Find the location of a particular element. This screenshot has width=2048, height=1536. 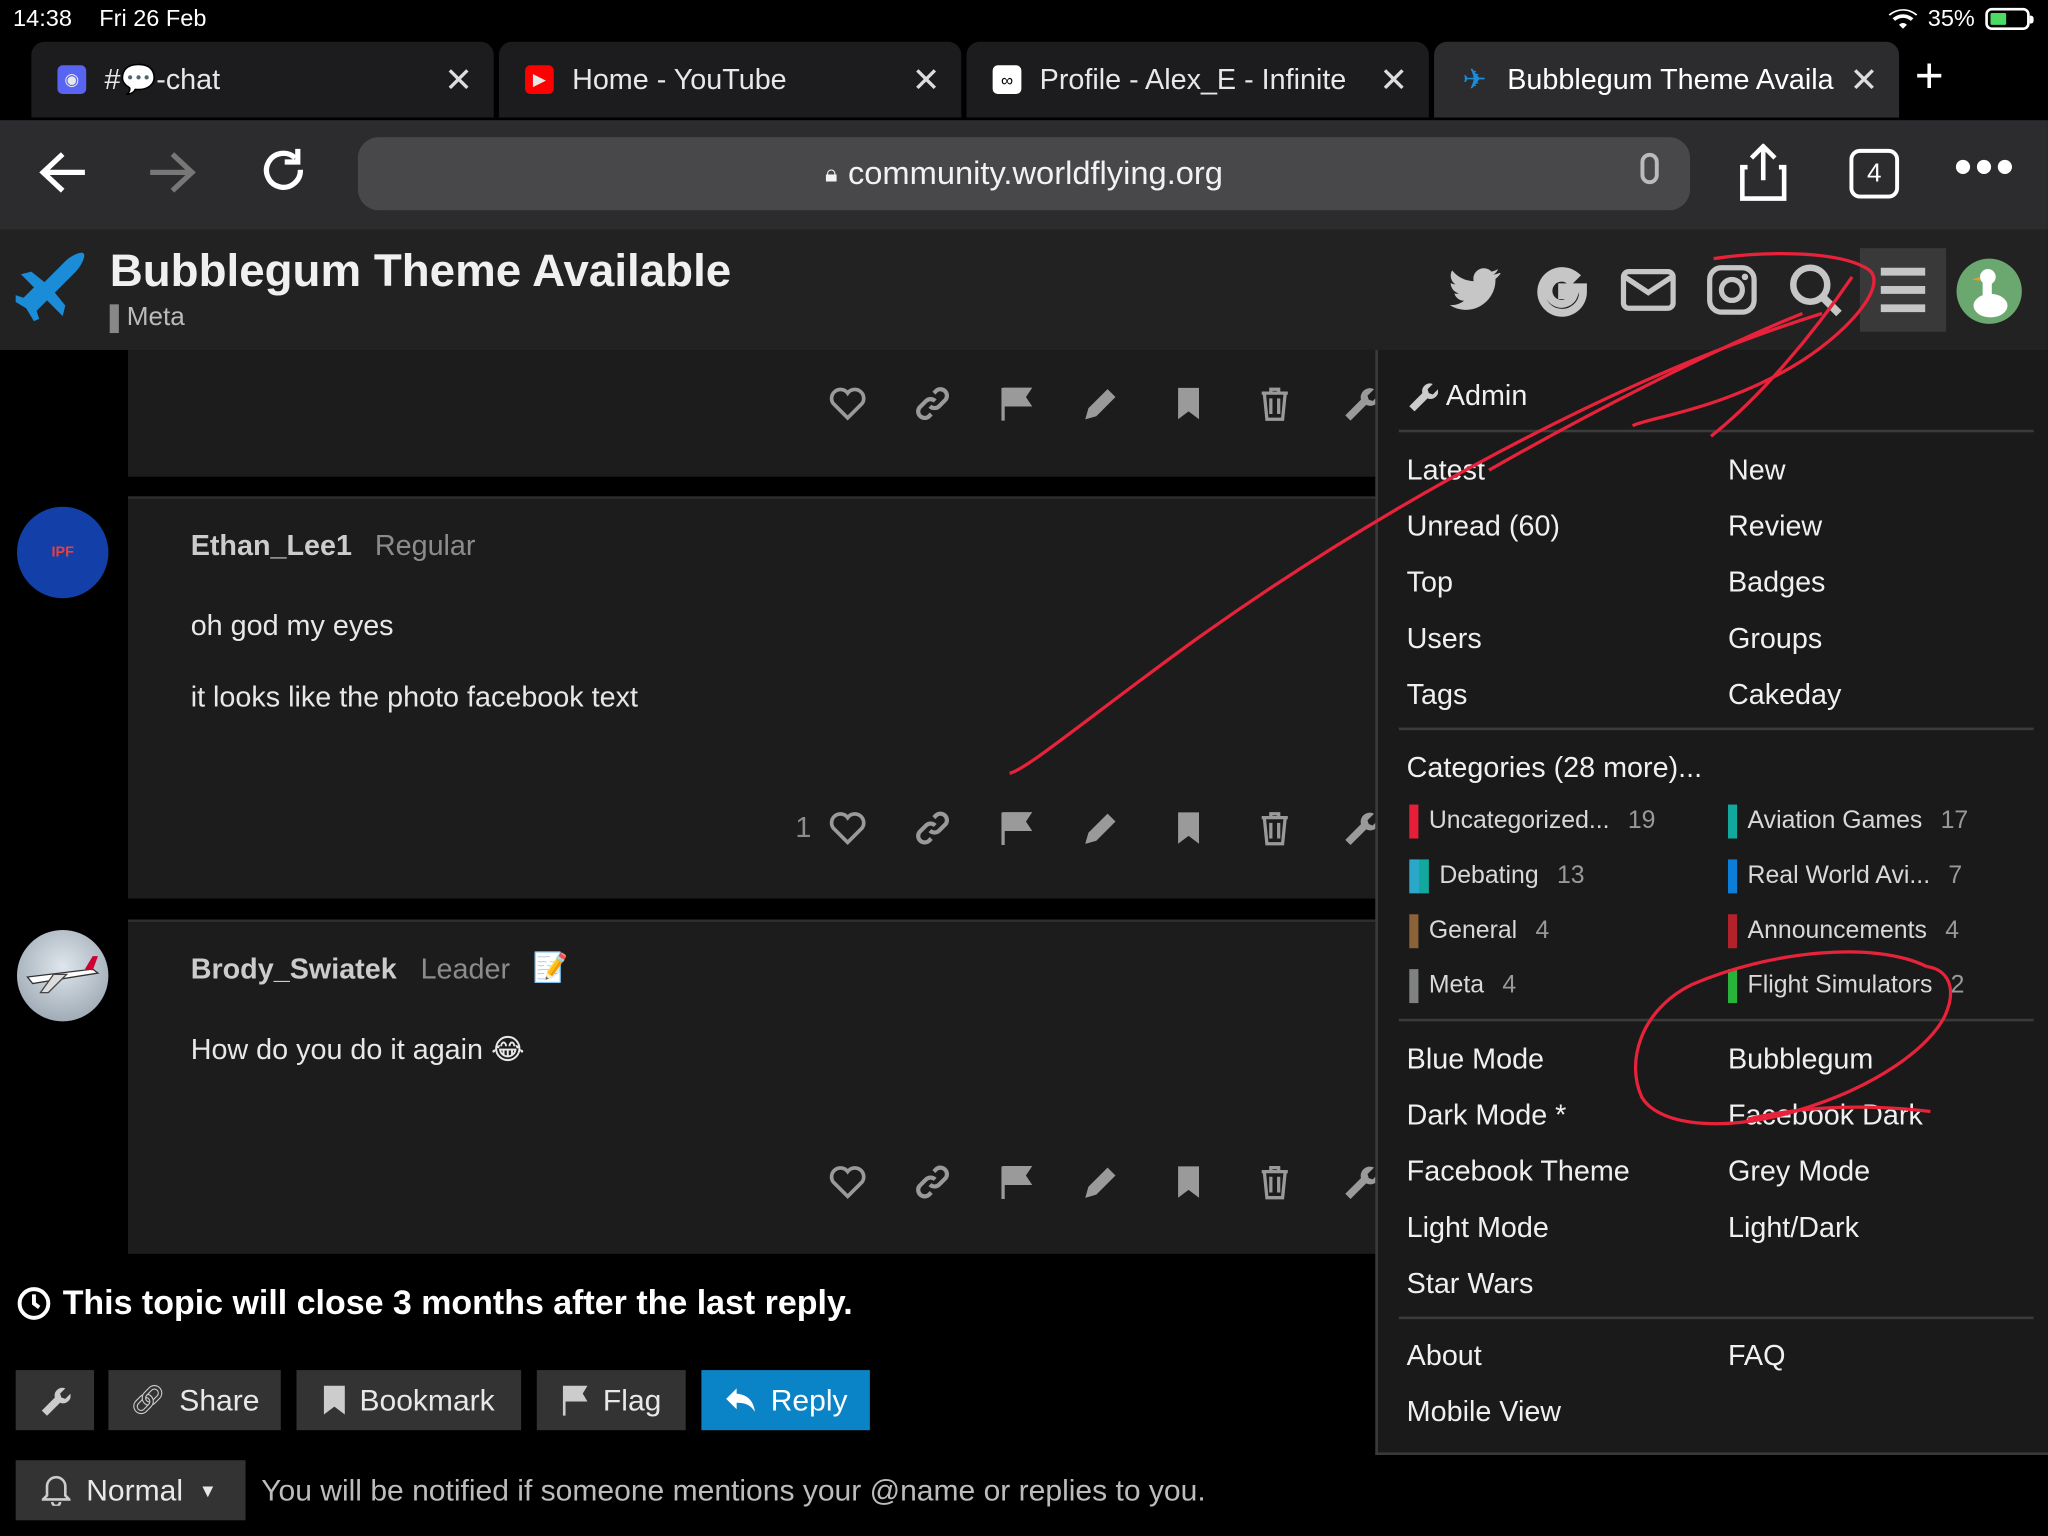

category-item: General 4 is located at coordinates (1479, 931).